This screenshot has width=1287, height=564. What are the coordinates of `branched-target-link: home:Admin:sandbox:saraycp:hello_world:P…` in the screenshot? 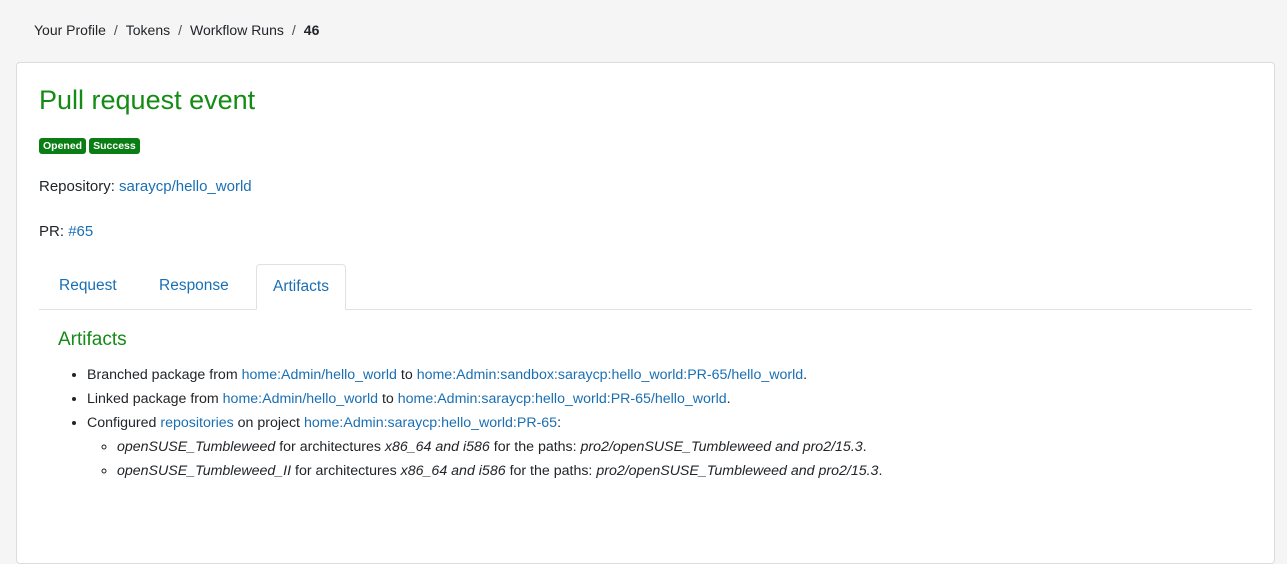 It's located at (610, 375).